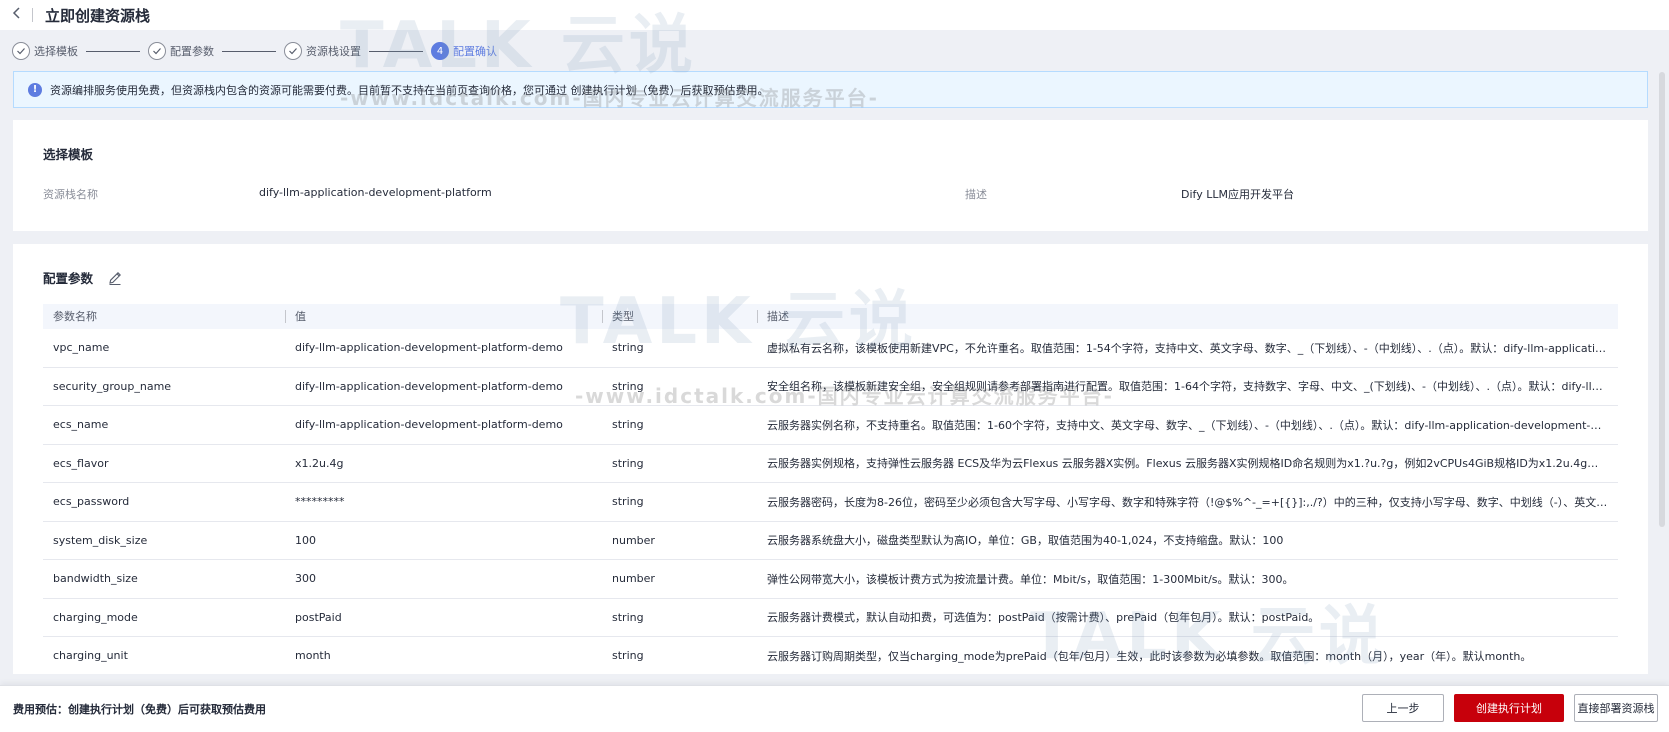 The image size is (1669, 732). Describe the element at coordinates (1403, 708) in the screenshot. I see `previous-button: 上一步` at that location.